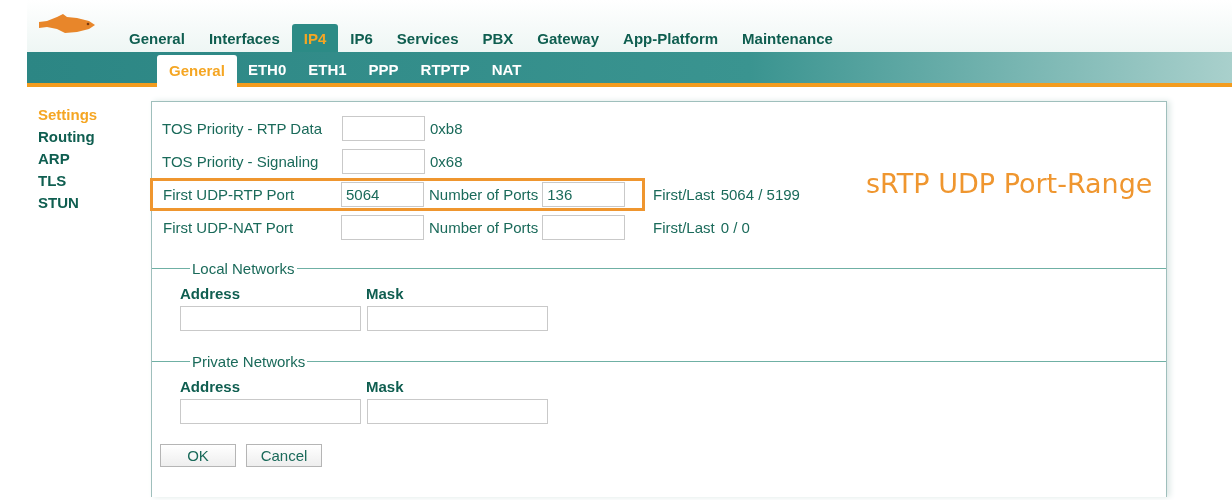  I want to click on nav-tab: Maintenance, so click(787, 38).